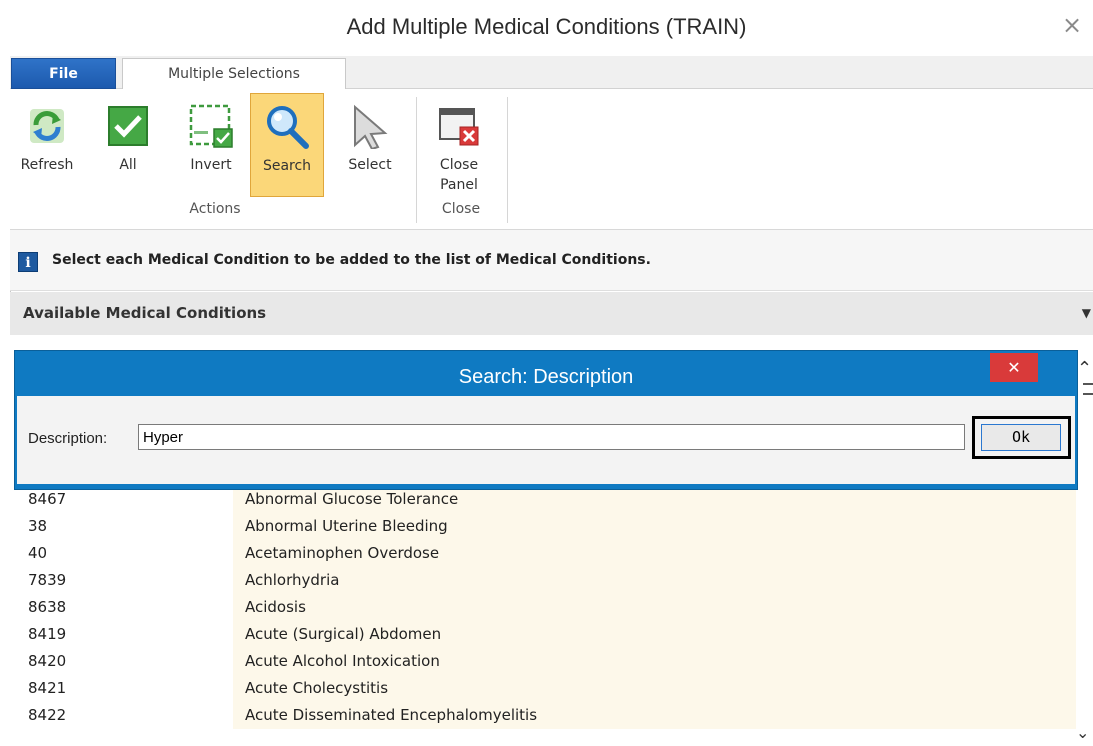 This screenshot has height=746, width=1093. I want to click on search-button: Search, so click(287, 145).